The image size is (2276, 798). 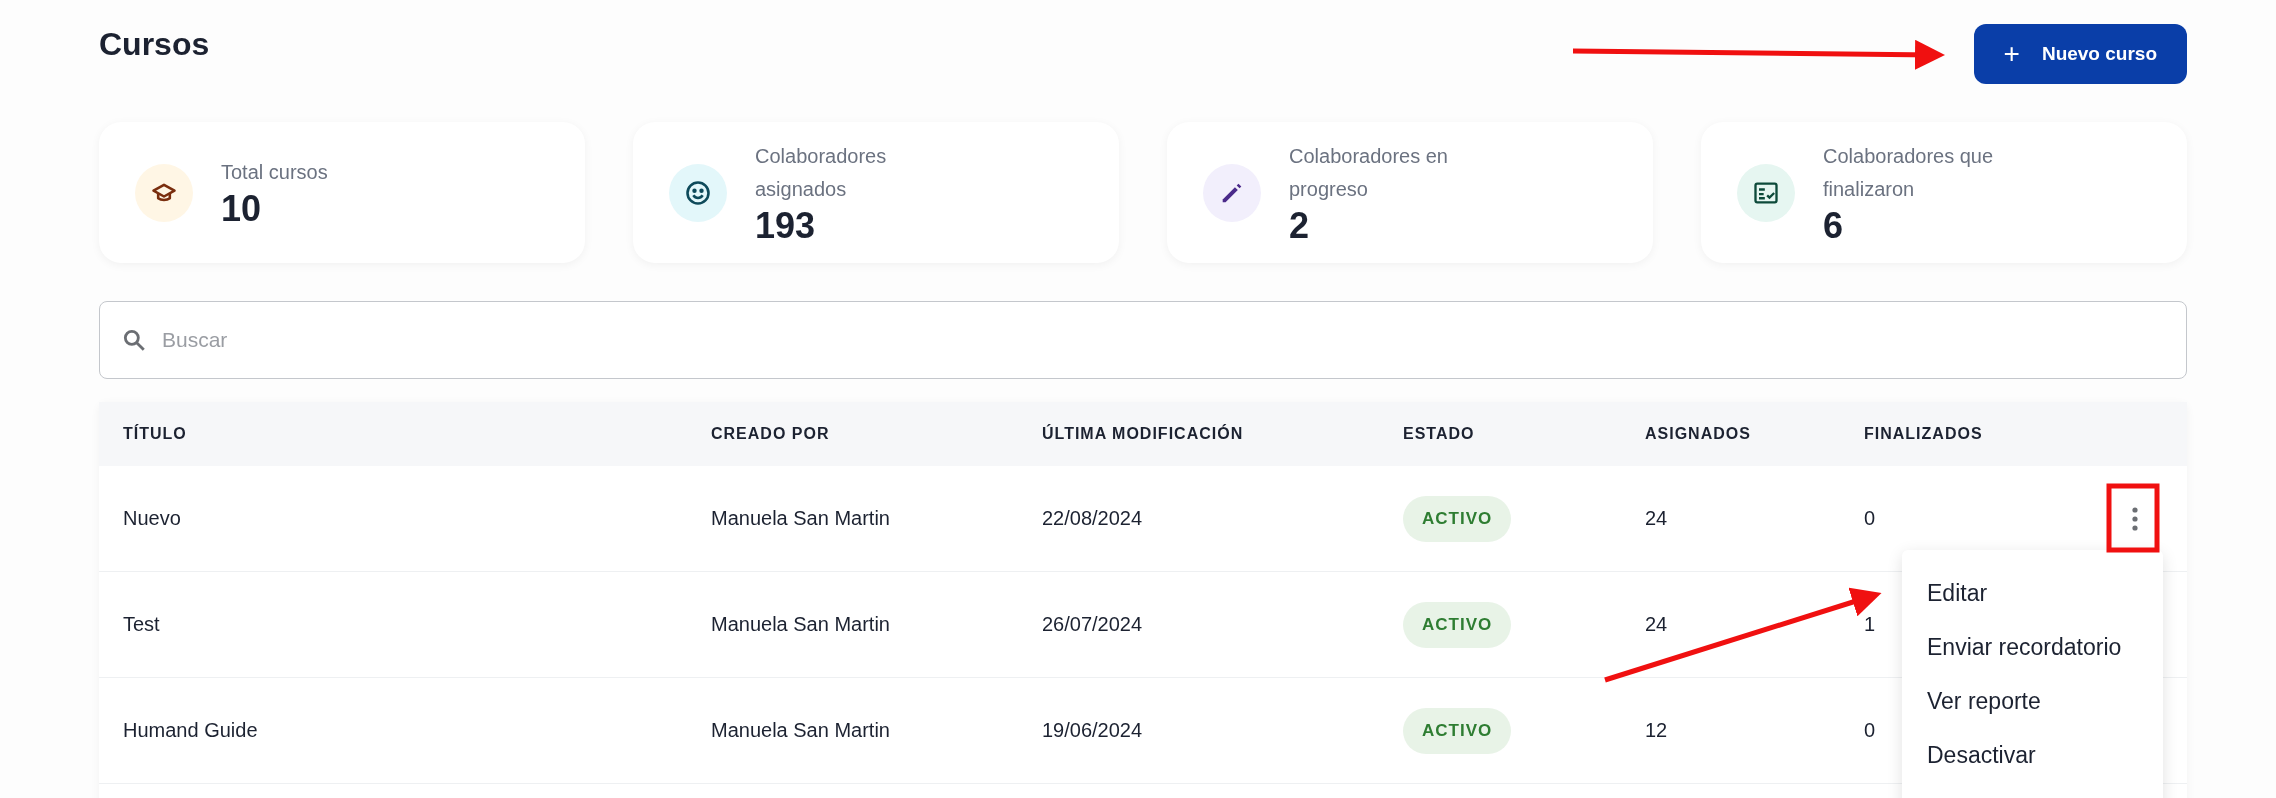 What do you see at coordinates (821, 172) in the screenshot?
I see `stat-label: Colaboradores asignados` at bounding box center [821, 172].